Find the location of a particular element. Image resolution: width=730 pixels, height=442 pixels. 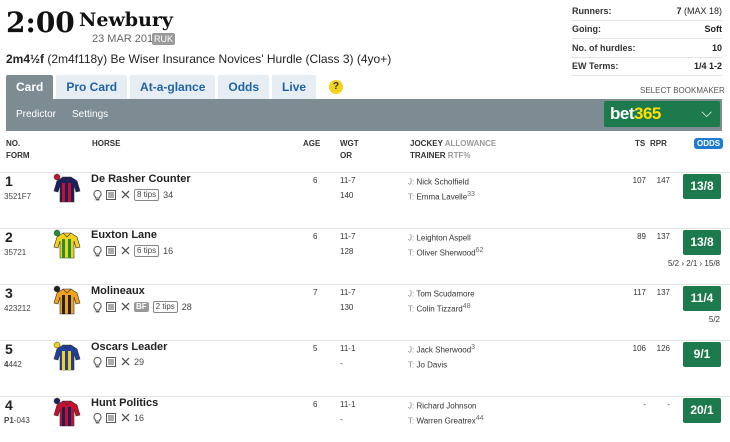

horse-weight: 11-7 is located at coordinates (348, 292).